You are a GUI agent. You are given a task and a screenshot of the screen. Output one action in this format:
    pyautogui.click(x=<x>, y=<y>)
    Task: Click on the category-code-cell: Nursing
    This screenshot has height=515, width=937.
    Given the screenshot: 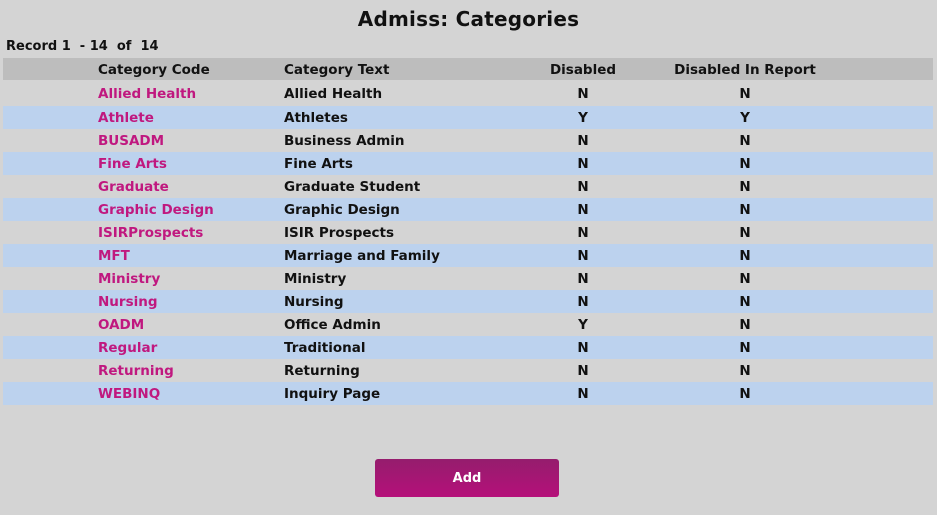 What is the action you would take?
    pyautogui.click(x=128, y=301)
    